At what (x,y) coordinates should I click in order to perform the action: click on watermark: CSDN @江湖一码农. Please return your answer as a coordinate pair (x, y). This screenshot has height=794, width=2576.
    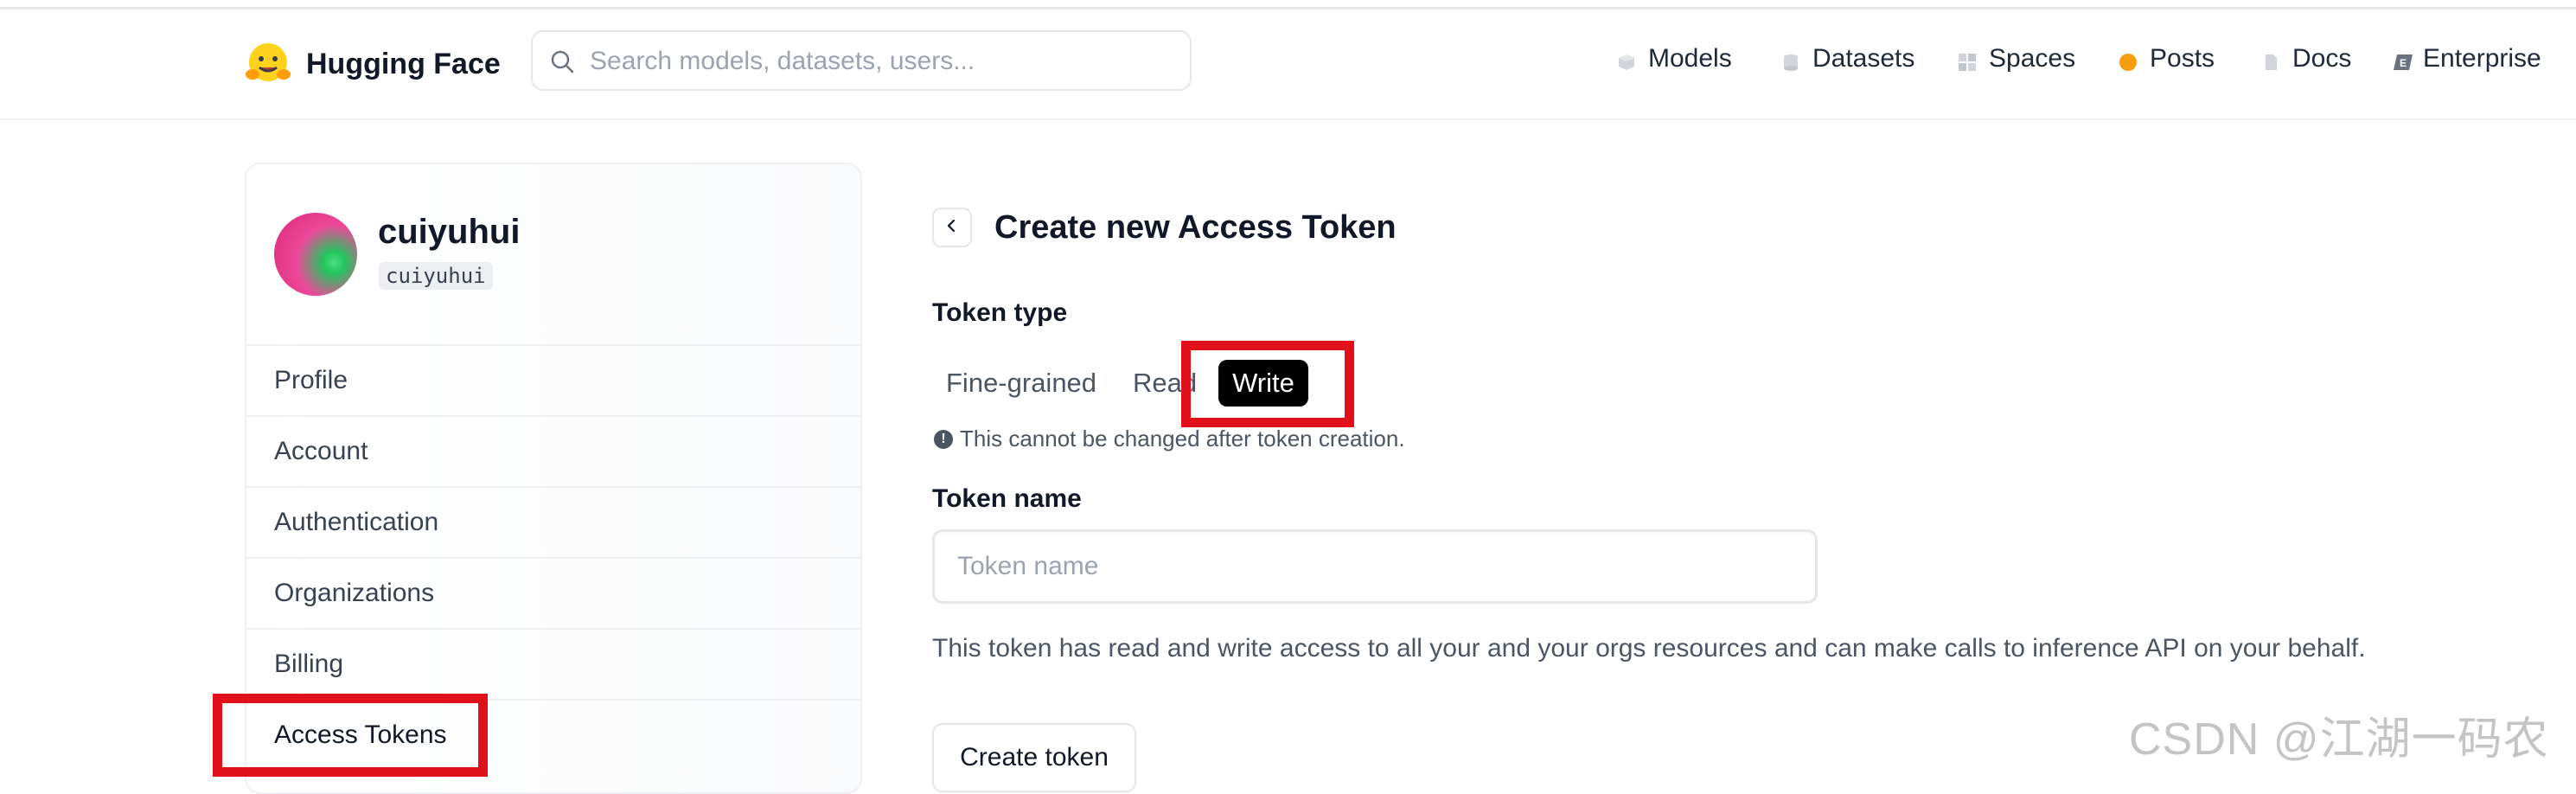
    Looking at the image, I should click on (2339, 739).